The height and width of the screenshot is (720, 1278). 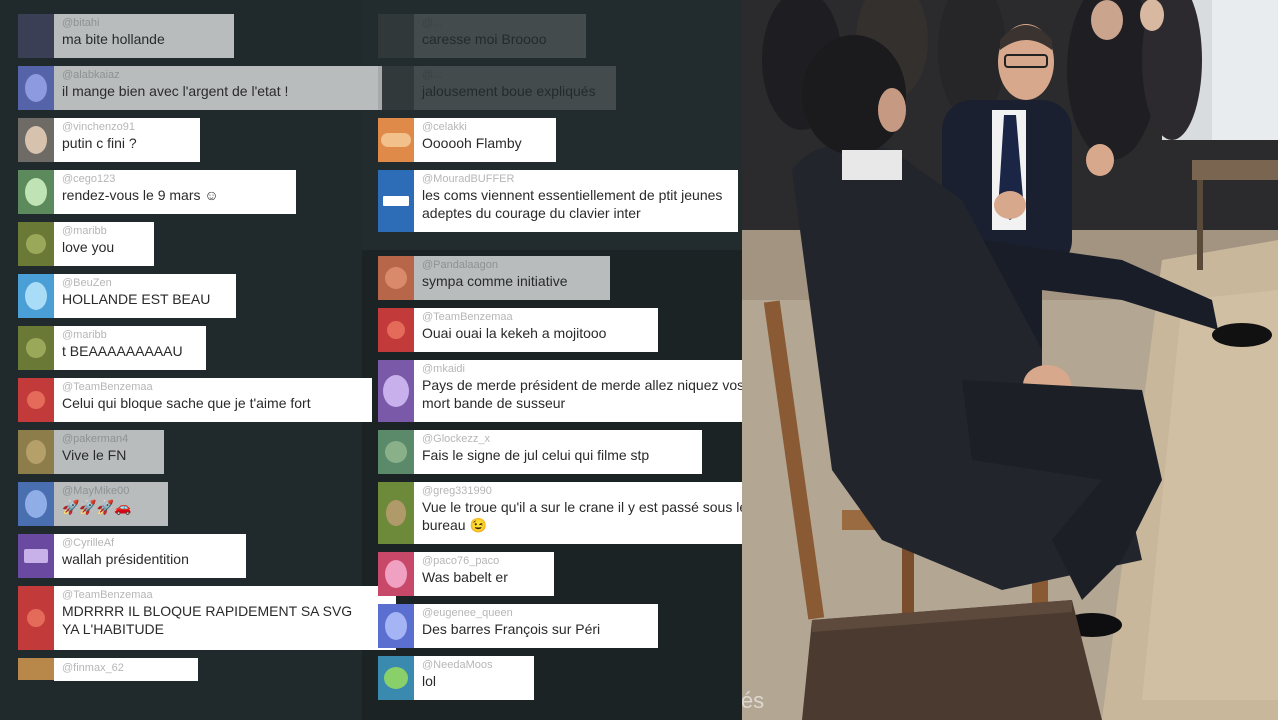 I want to click on message-username: @eugenee_queen, so click(x=467, y=613).